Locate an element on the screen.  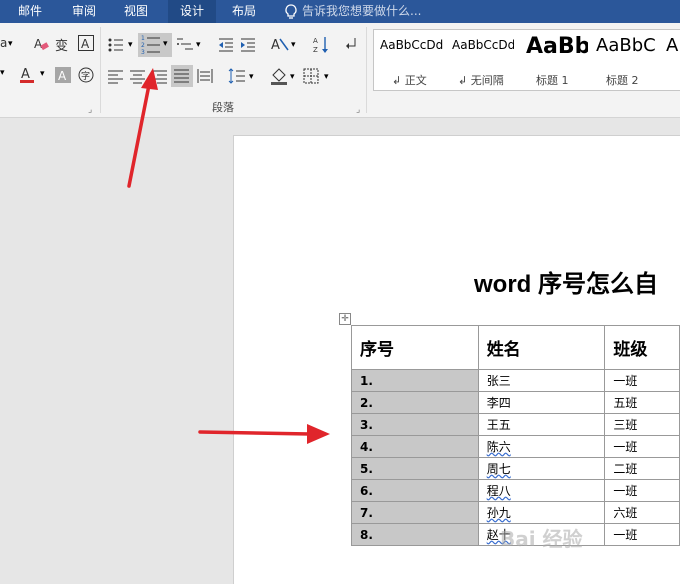
phonetic-guide-button: 变 is located at coordinates (61, 44).